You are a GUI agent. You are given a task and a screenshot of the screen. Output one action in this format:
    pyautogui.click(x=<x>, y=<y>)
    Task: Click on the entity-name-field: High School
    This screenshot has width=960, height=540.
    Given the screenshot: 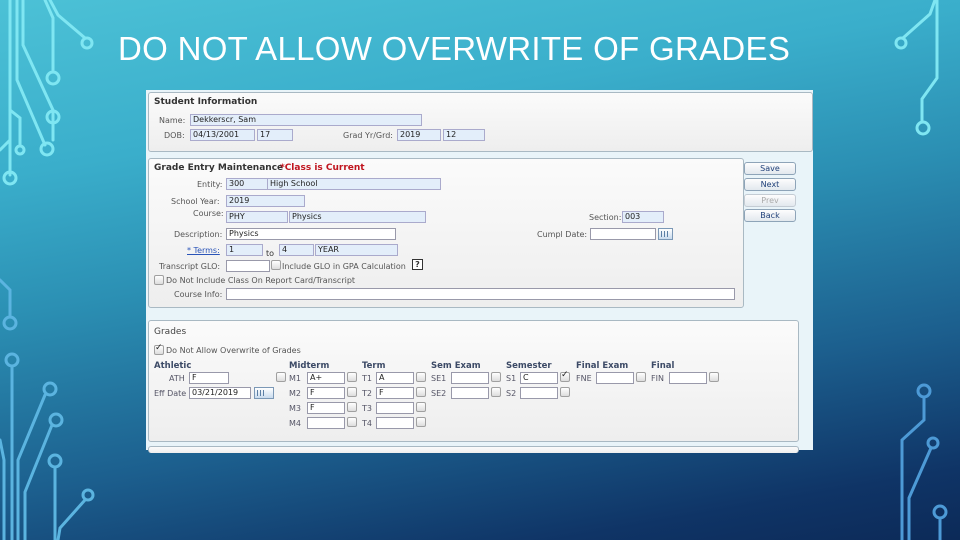 What is the action you would take?
    pyautogui.click(x=354, y=184)
    